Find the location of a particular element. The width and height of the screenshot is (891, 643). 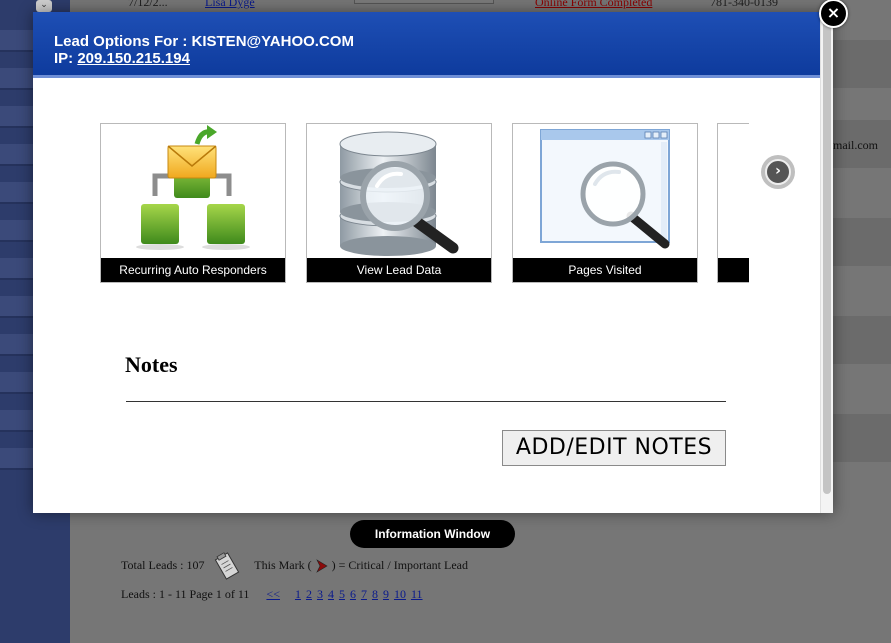

pagination-page-link: 4 is located at coordinates (331, 594).